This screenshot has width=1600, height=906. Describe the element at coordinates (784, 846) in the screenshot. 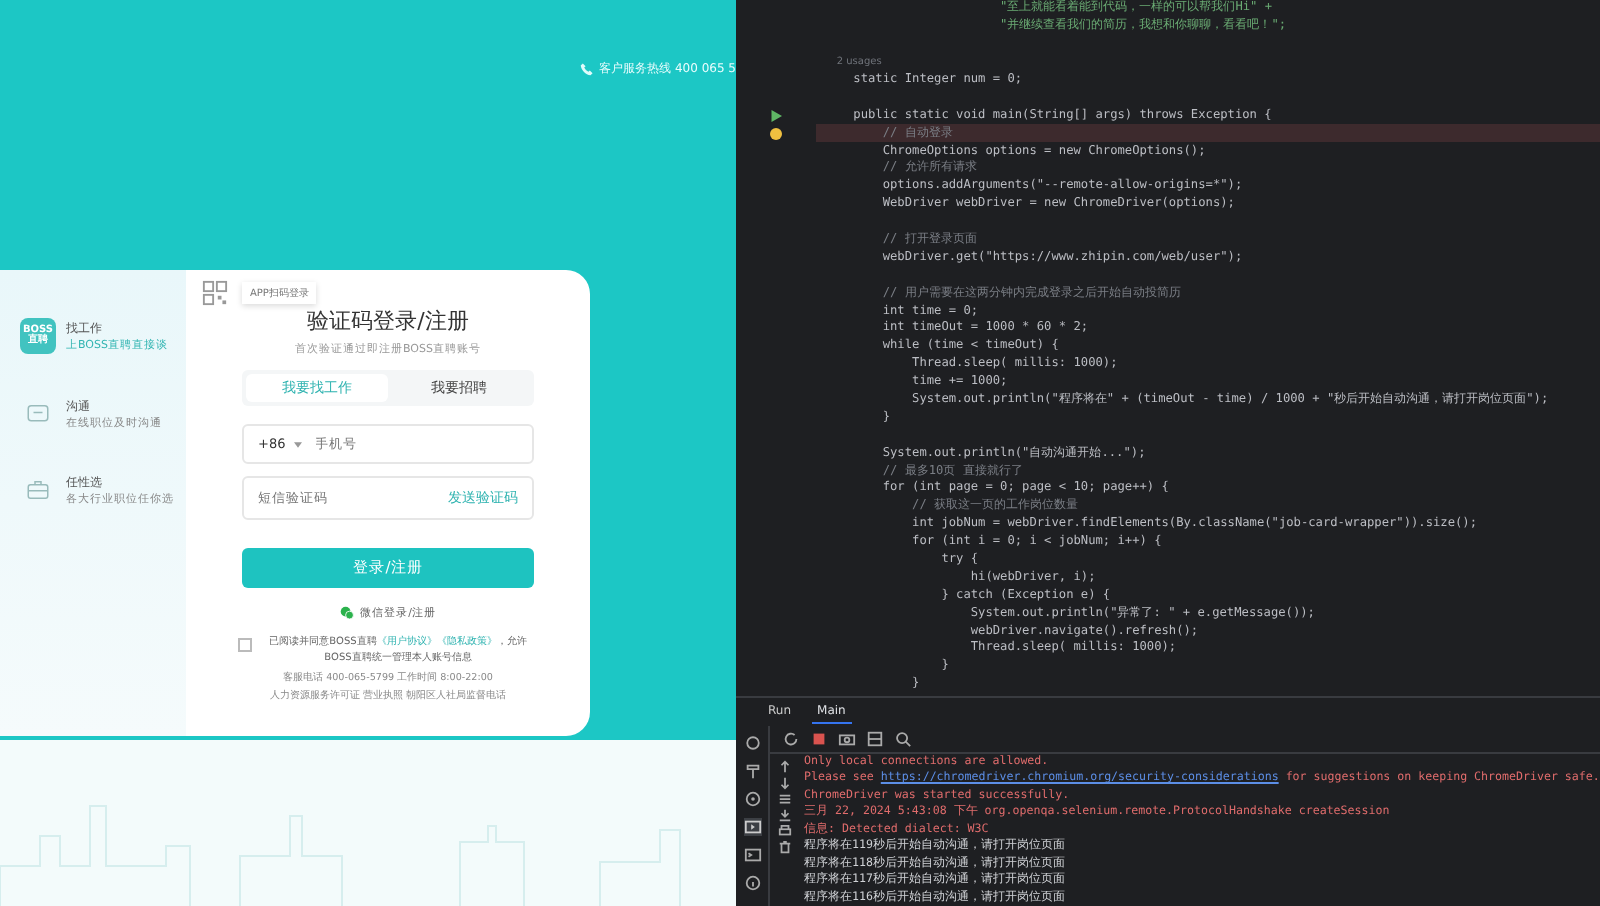

I see `trash-icon` at that location.